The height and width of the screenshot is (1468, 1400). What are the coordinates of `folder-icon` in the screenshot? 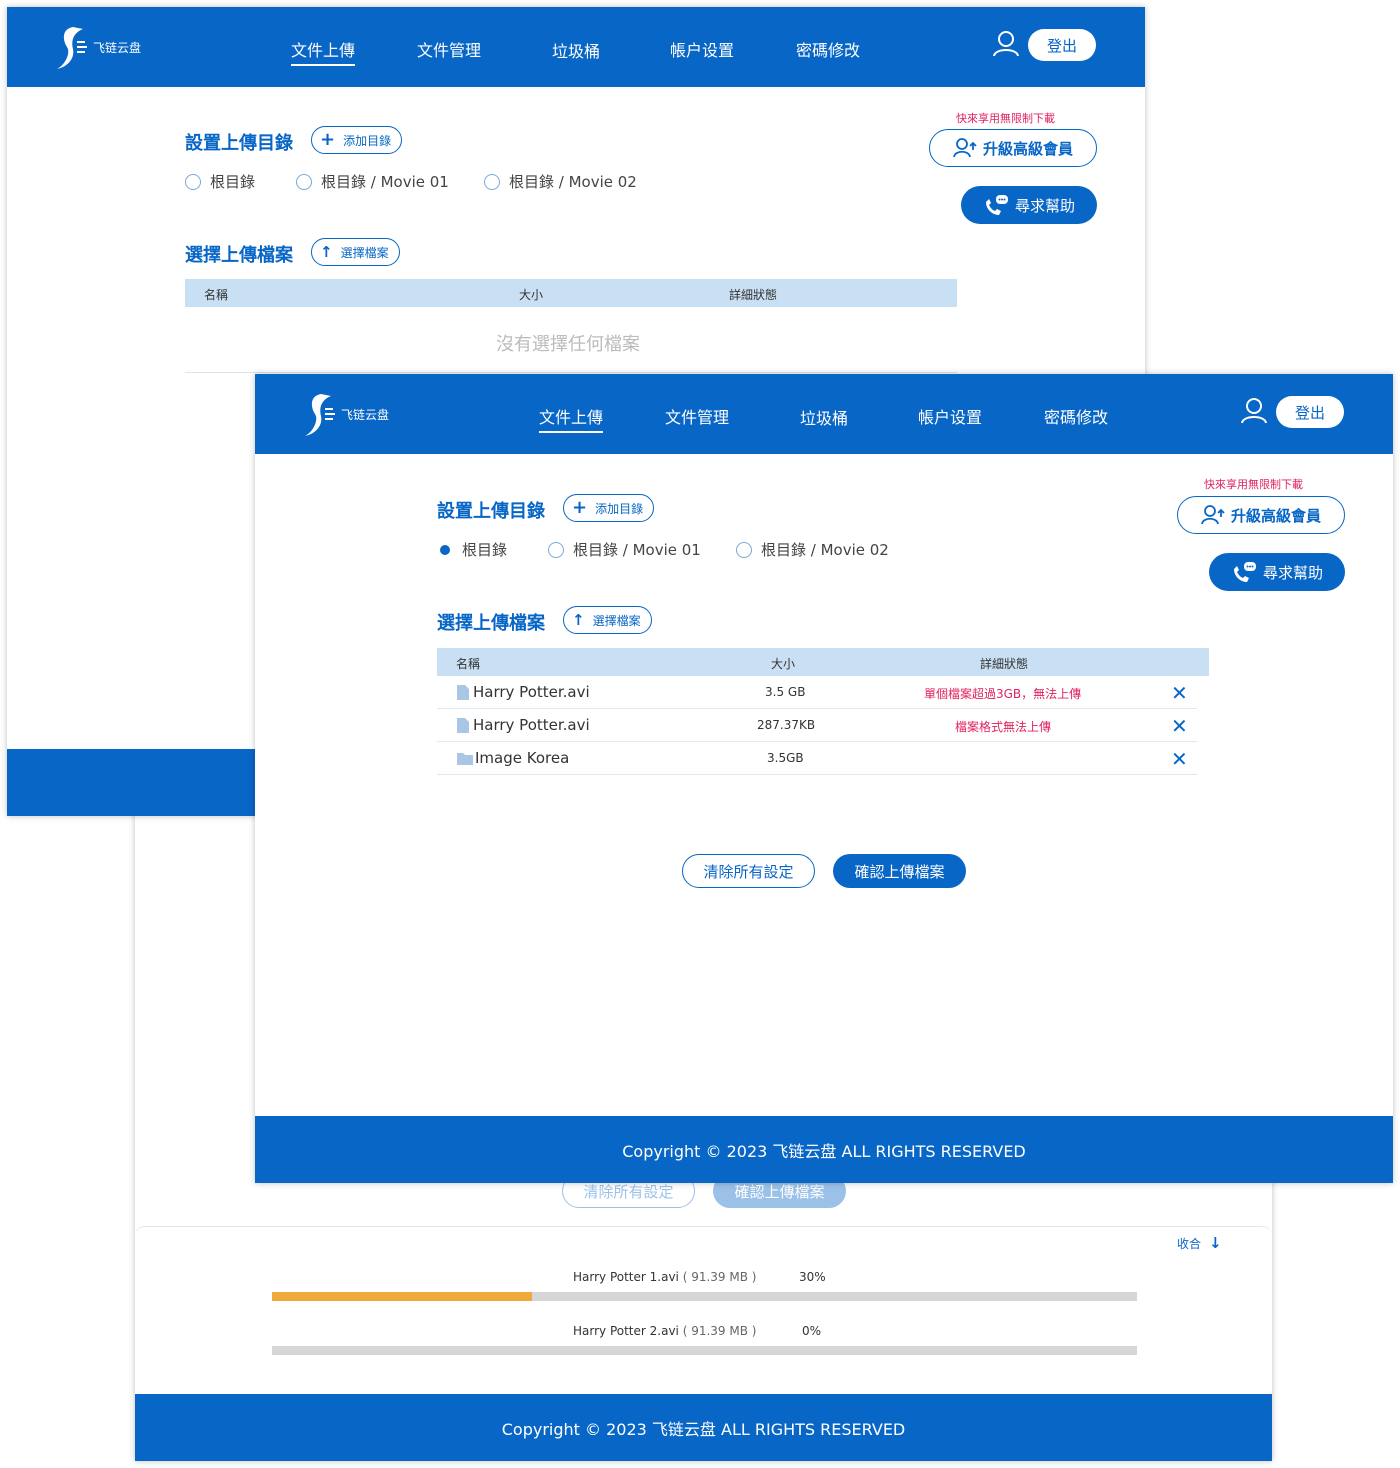 It's located at (465, 758).